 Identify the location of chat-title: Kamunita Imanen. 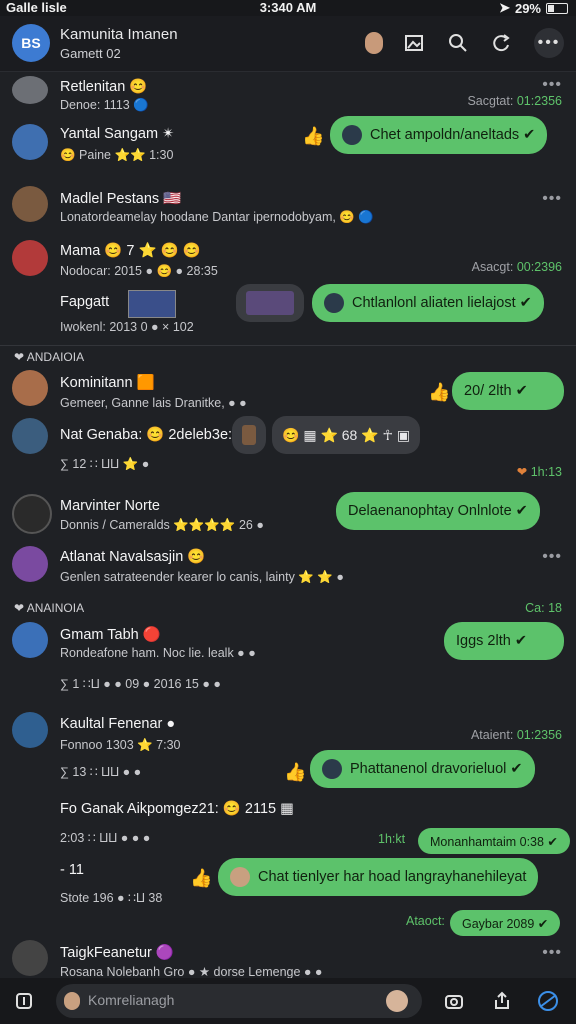
(119, 34).